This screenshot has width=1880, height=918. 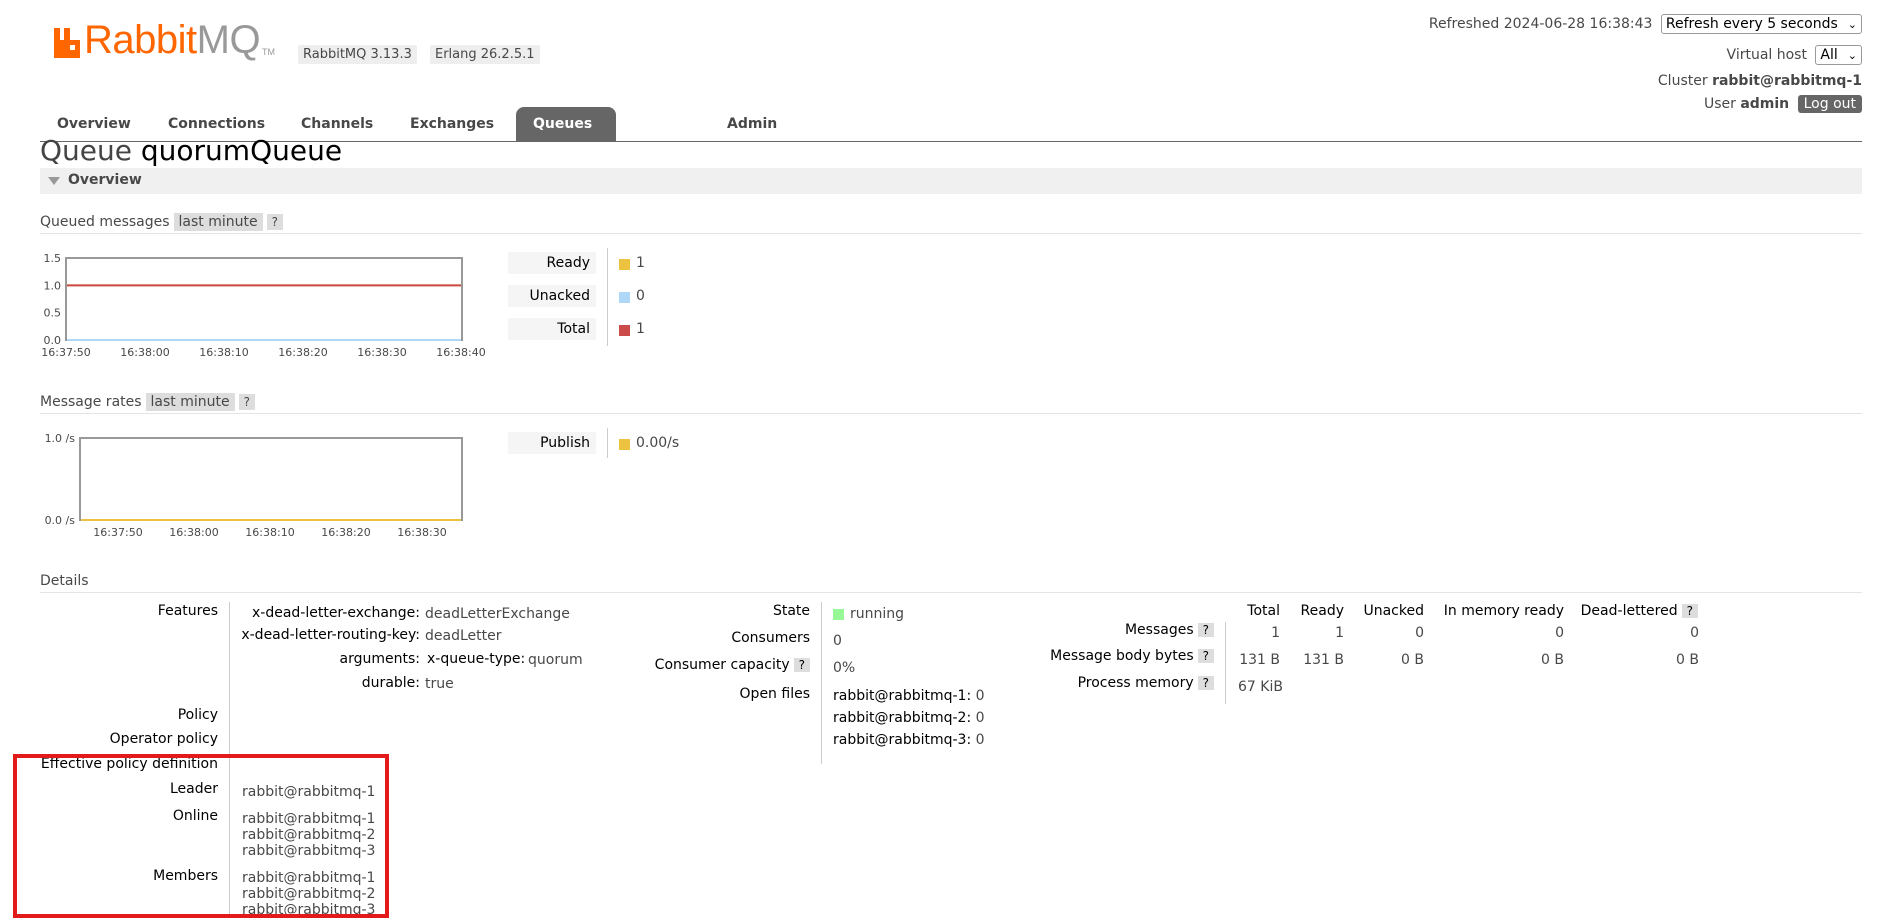 What do you see at coordinates (1783, 104) in the screenshot?
I see `user-row: User admin Log out` at bounding box center [1783, 104].